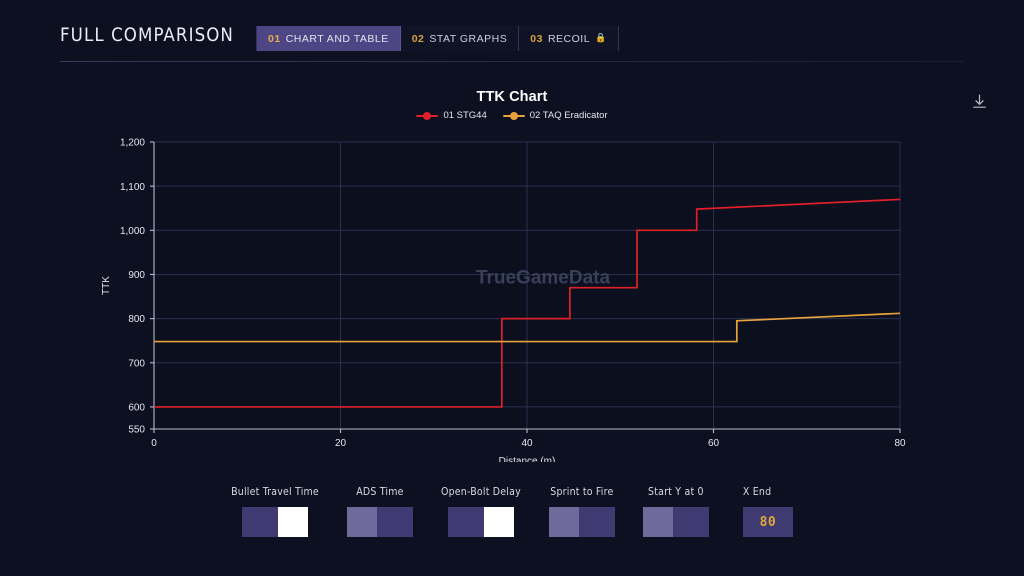 This screenshot has width=1024, height=576. I want to click on input-x-end: 80, so click(767, 522).